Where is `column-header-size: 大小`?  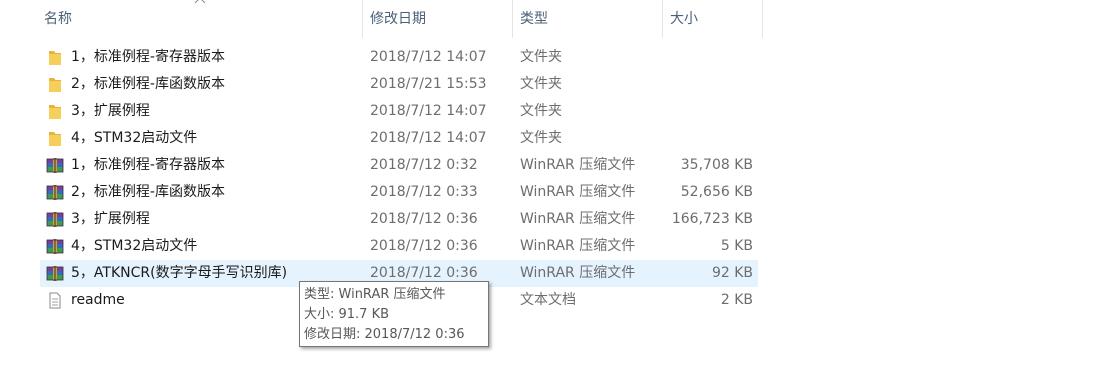 column-header-size: 大小 is located at coordinates (713, 19).